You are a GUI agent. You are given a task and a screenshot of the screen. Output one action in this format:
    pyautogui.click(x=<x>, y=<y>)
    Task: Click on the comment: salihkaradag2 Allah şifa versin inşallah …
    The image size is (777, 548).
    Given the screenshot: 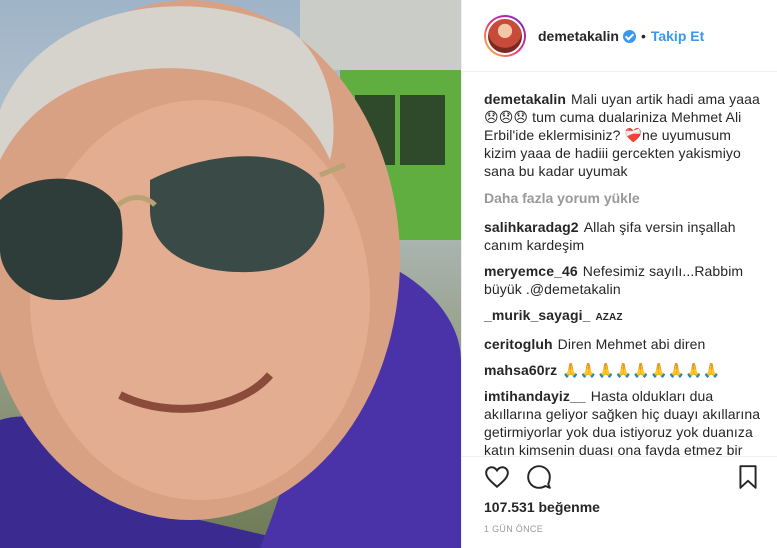 What is the action you would take?
    pyautogui.click(x=622, y=236)
    